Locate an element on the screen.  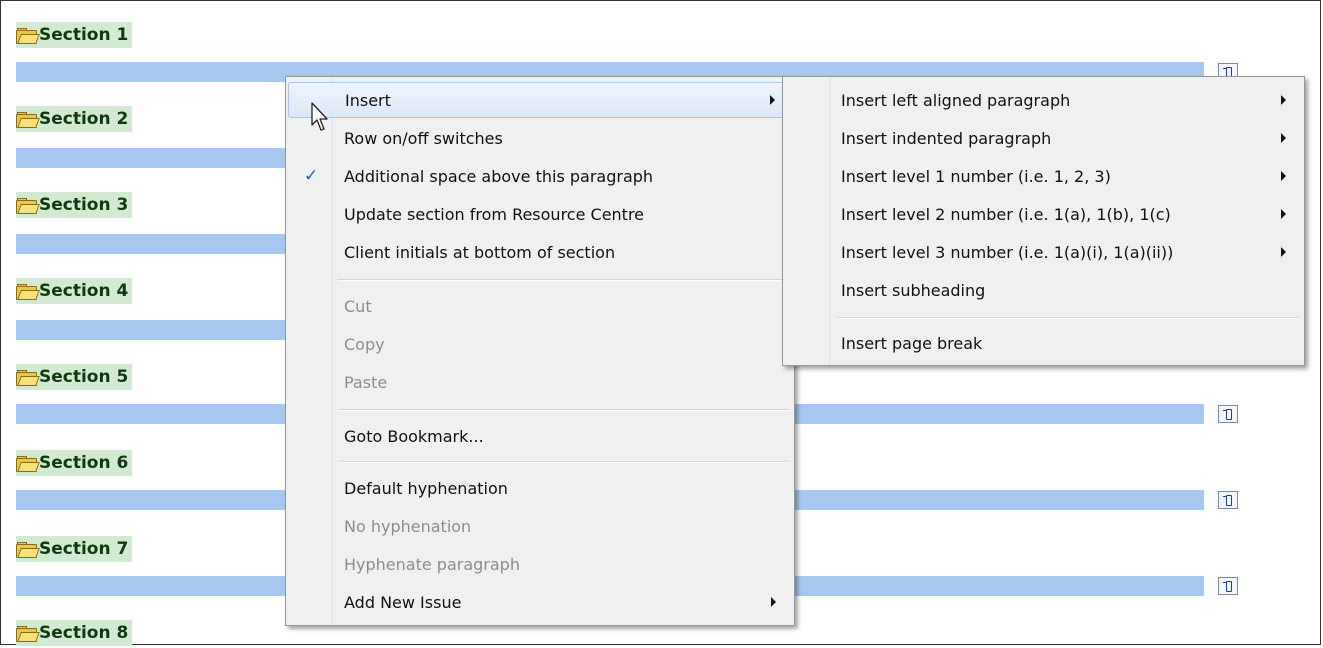
section-title: Section 8 is located at coordinates (84, 633).